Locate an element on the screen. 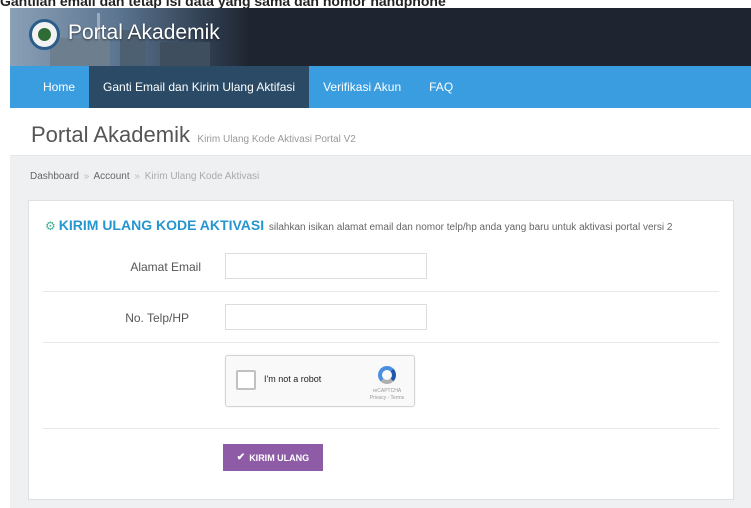  phone-field is located at coordinates (326, 317).